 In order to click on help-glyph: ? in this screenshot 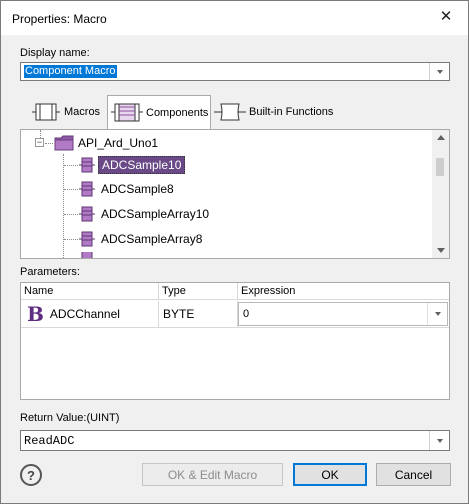, I will do `click(31, 475)`.